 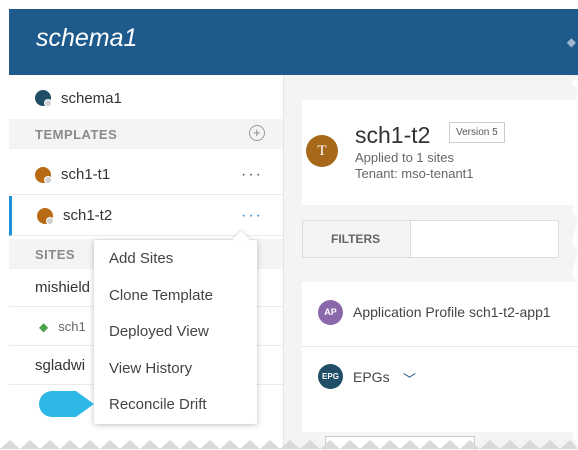 What do you see at coordinates (357, 239) in the screenshot?
I see `filters-label: FILTERS` at bounding box center [357, 239].